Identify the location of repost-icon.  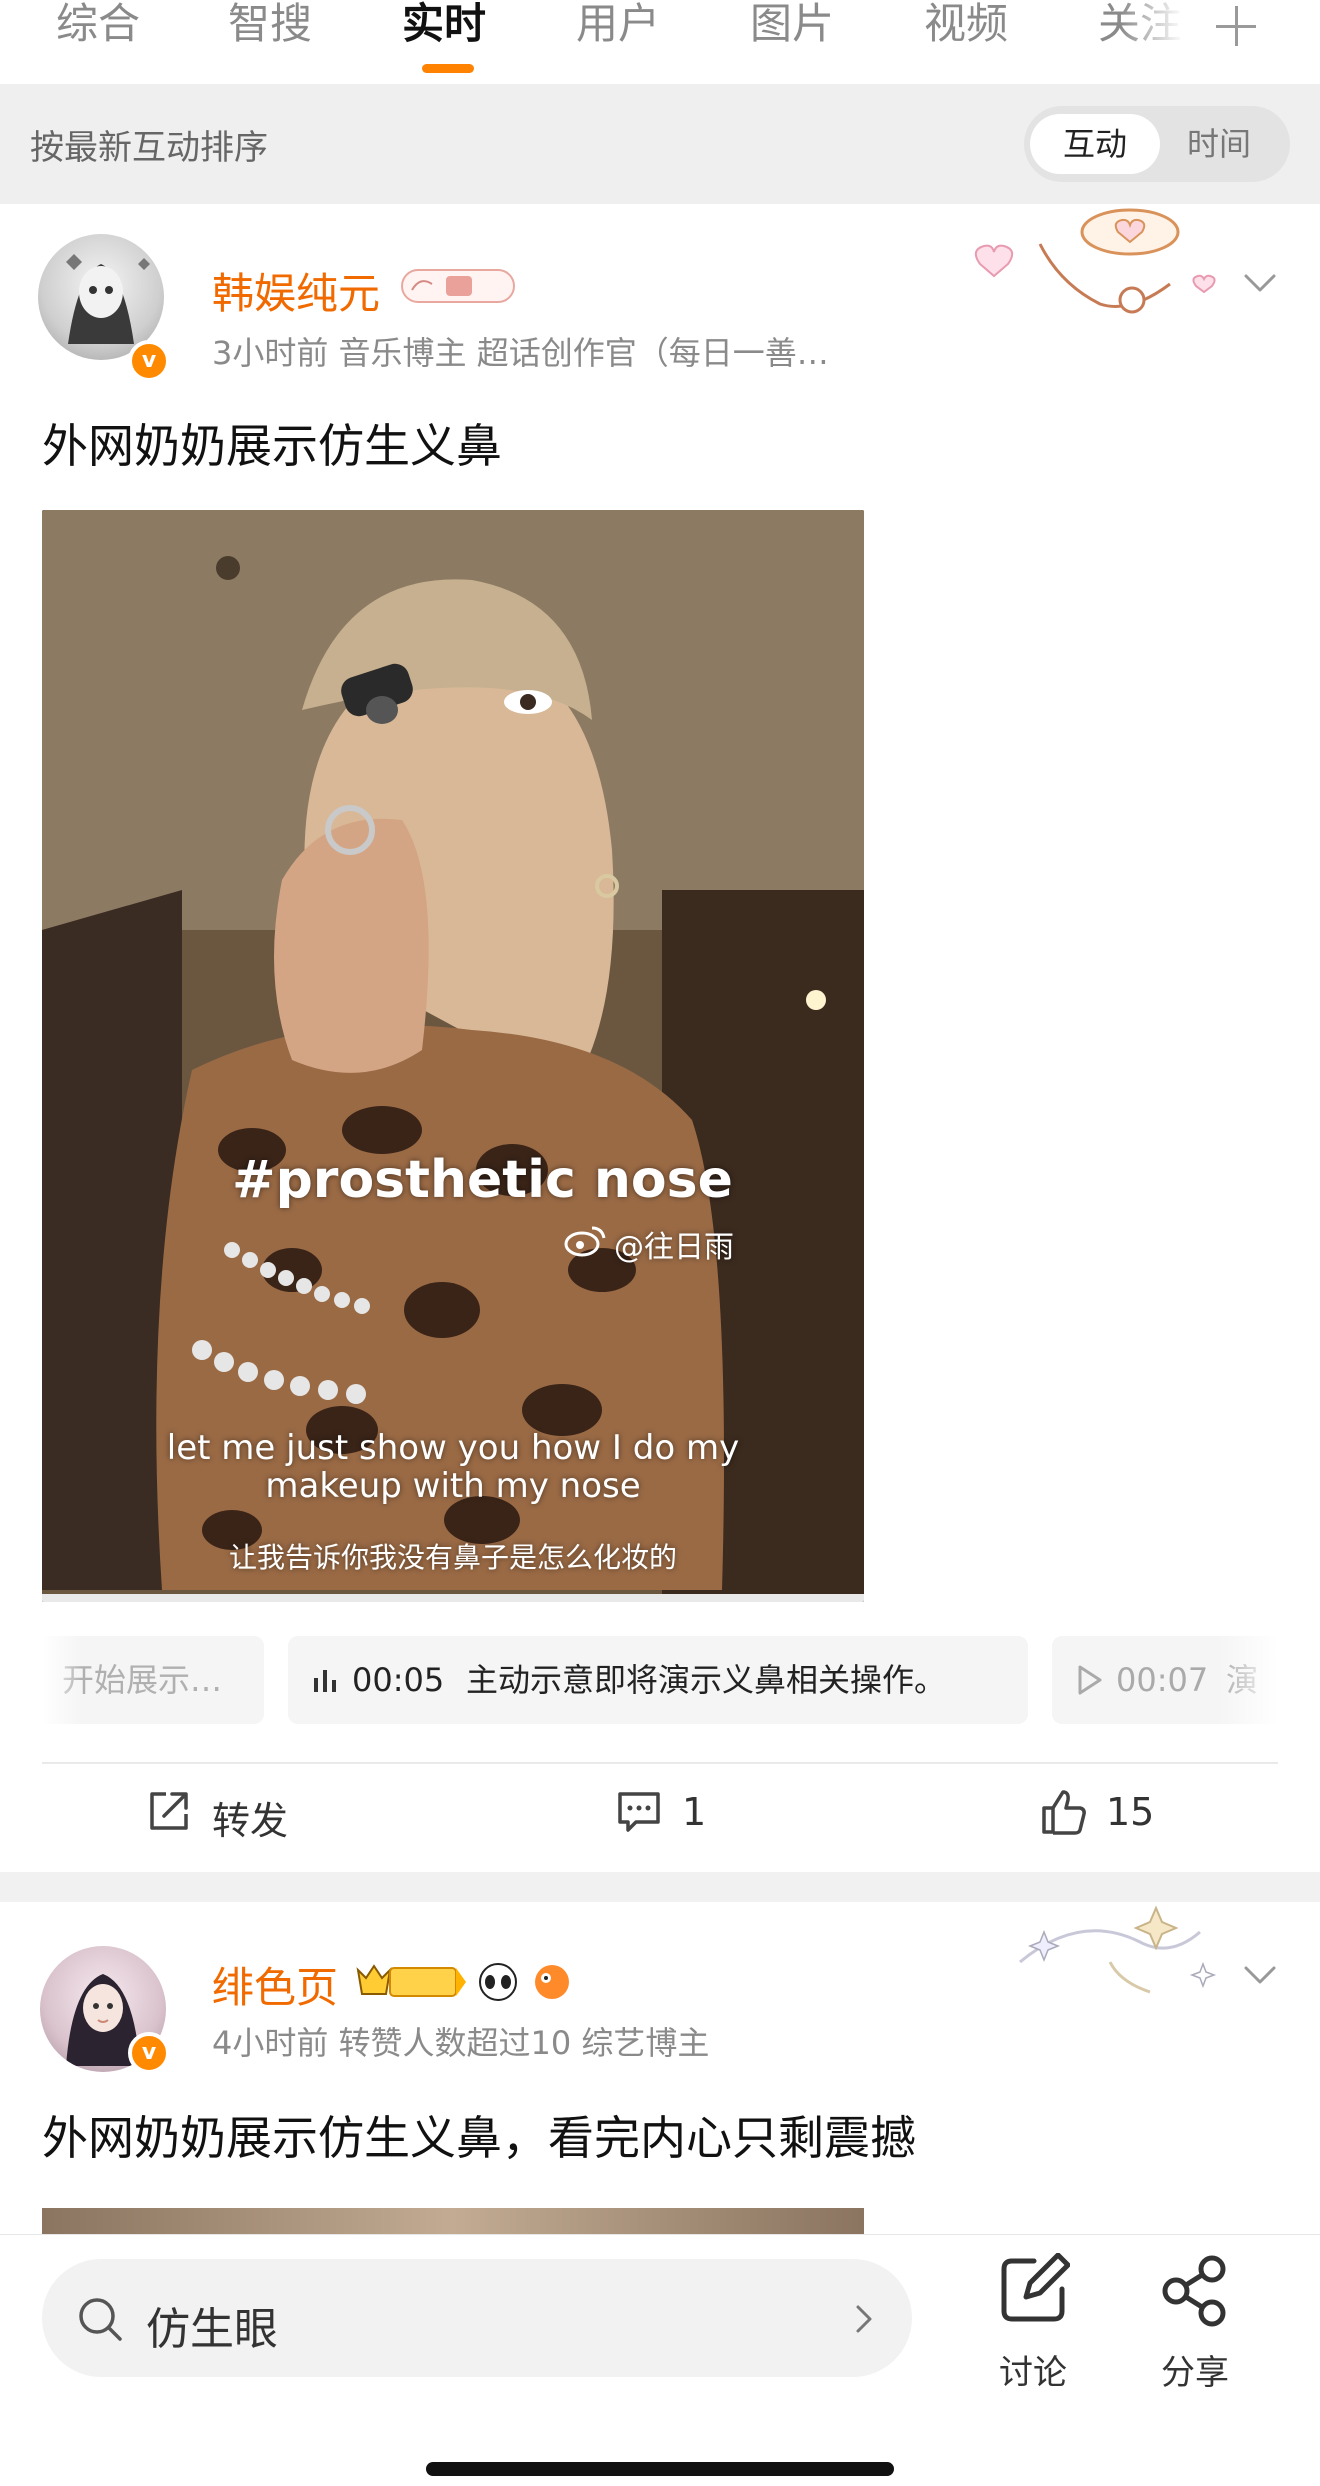
(169, 1811).